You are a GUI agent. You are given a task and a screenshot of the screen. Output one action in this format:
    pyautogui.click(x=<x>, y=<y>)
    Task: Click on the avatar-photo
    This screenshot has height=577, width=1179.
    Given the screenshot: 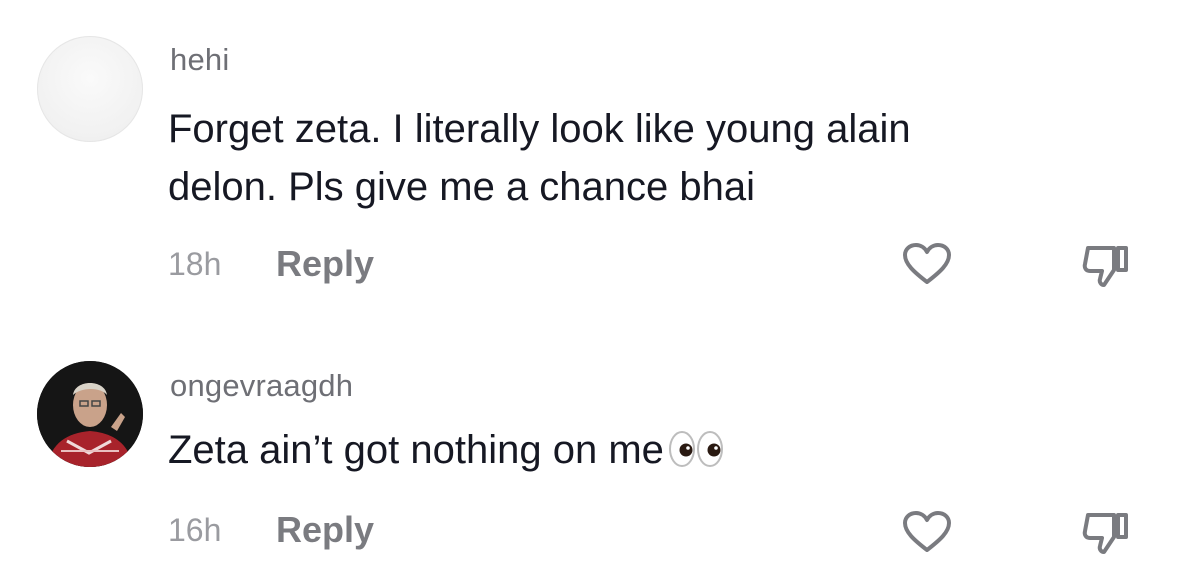 What is the action you would take?
    pyautogui.click(x=90, y=414)
    